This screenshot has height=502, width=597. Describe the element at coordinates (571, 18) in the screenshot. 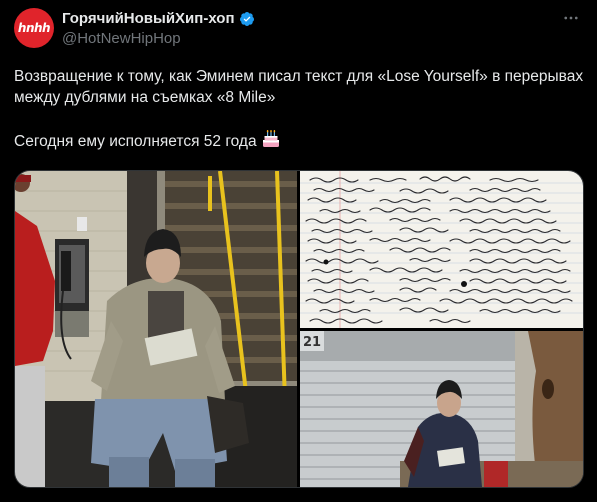

I see `more-options-icon` at that location.